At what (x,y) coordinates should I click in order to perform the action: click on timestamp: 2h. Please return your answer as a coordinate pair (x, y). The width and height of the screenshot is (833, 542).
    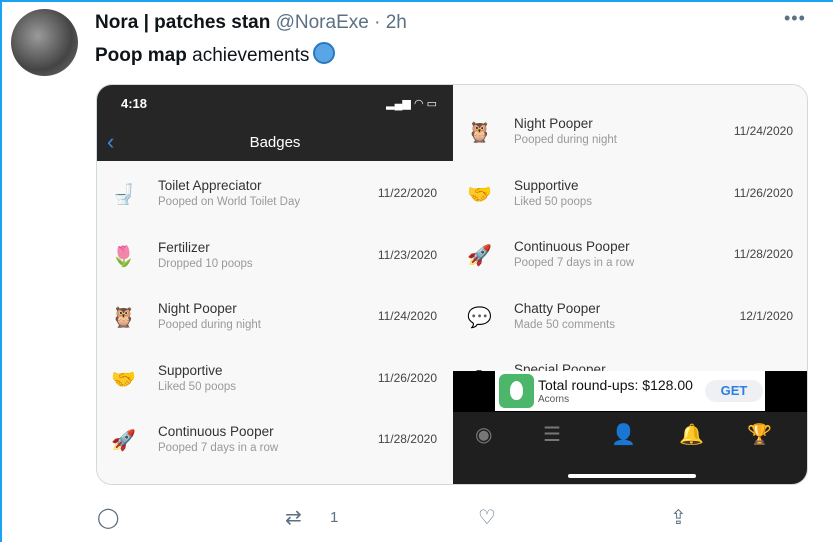
    Looking at the image, I should click on (396, 22).